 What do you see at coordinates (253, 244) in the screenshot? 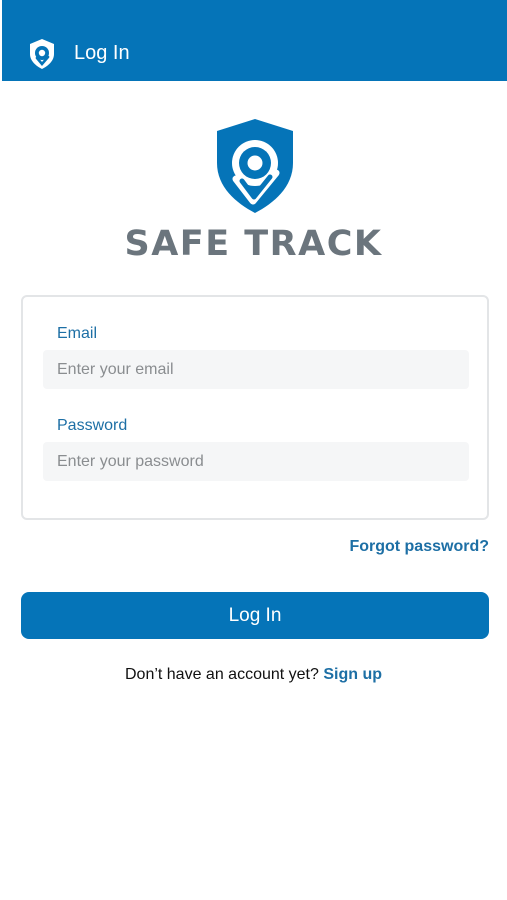
I see `brand-name: SAFE TRACK` at bounding box center [253, 244].